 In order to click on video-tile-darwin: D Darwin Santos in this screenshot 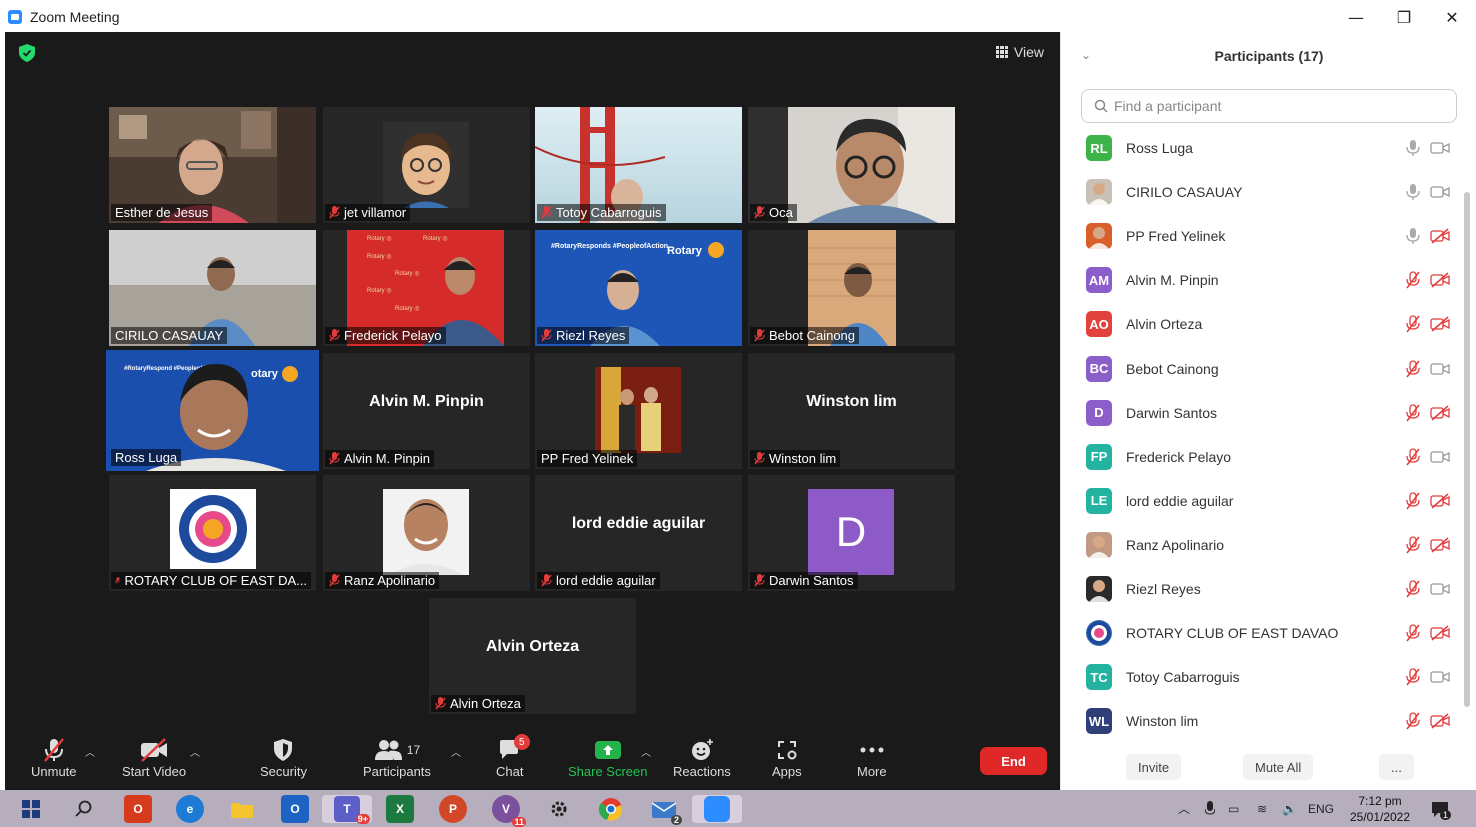, I will do `click(851, 533)`.